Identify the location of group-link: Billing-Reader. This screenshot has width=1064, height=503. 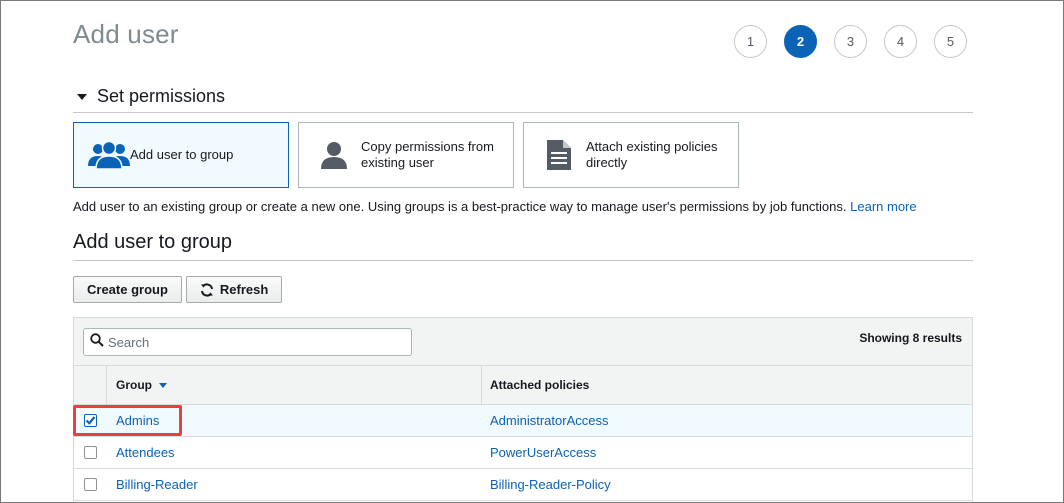
(157, 484).